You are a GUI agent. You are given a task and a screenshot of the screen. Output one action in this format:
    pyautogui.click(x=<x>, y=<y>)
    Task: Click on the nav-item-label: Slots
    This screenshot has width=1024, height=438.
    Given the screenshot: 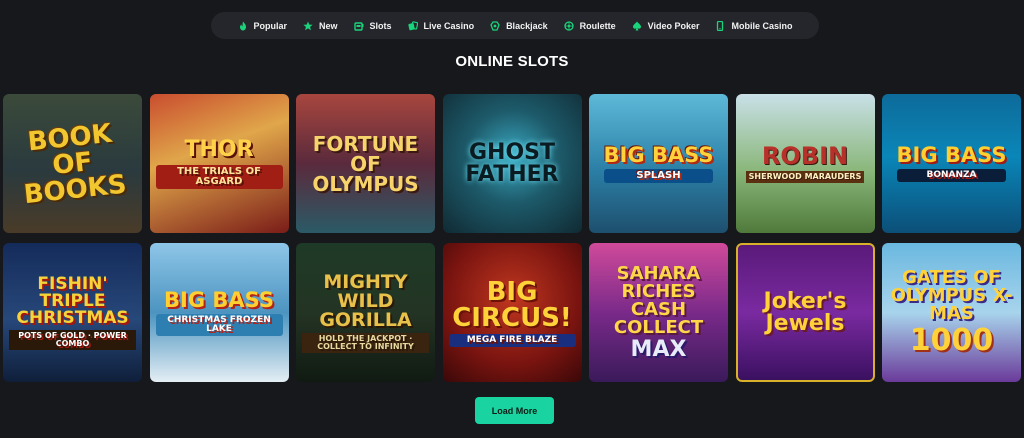 What is the action you would take?
    pyautogui.click(x=380, y=25)
    